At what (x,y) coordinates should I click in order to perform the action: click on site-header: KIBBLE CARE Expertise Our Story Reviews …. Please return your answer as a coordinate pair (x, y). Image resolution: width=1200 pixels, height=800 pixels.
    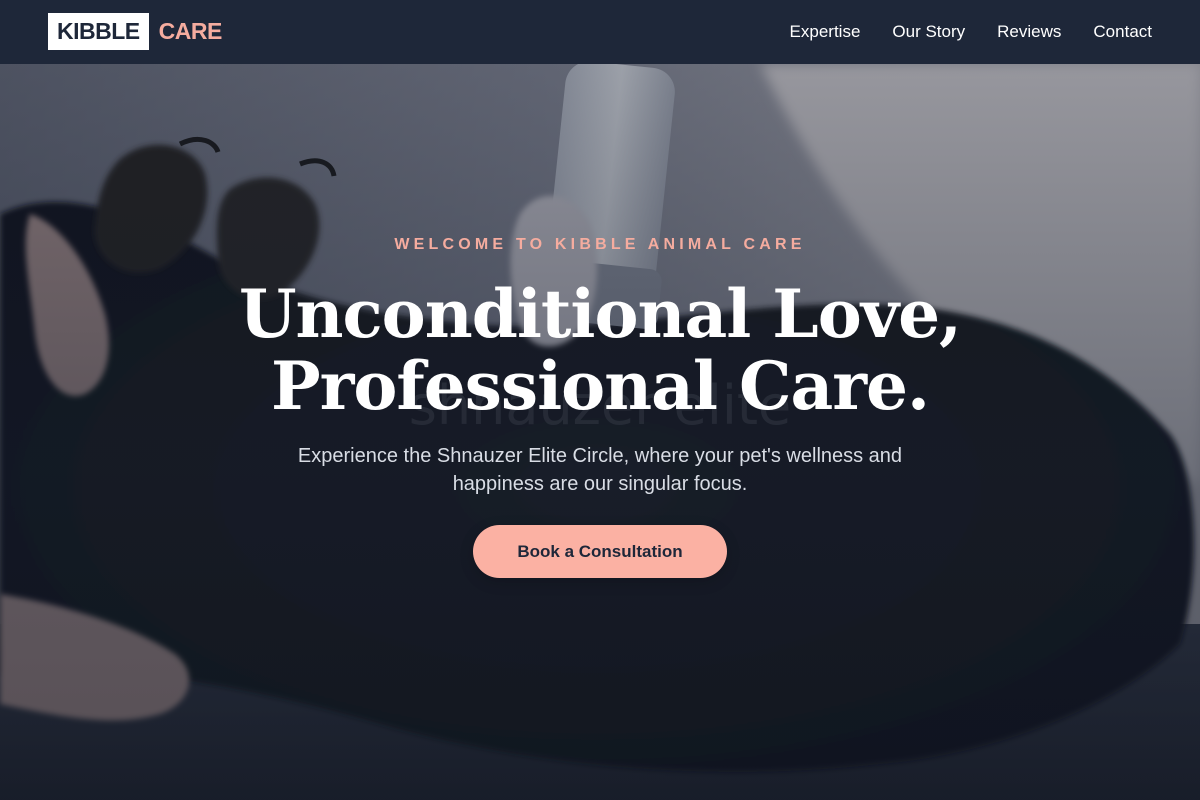
    Looking at the image, I should click on (600, 32).